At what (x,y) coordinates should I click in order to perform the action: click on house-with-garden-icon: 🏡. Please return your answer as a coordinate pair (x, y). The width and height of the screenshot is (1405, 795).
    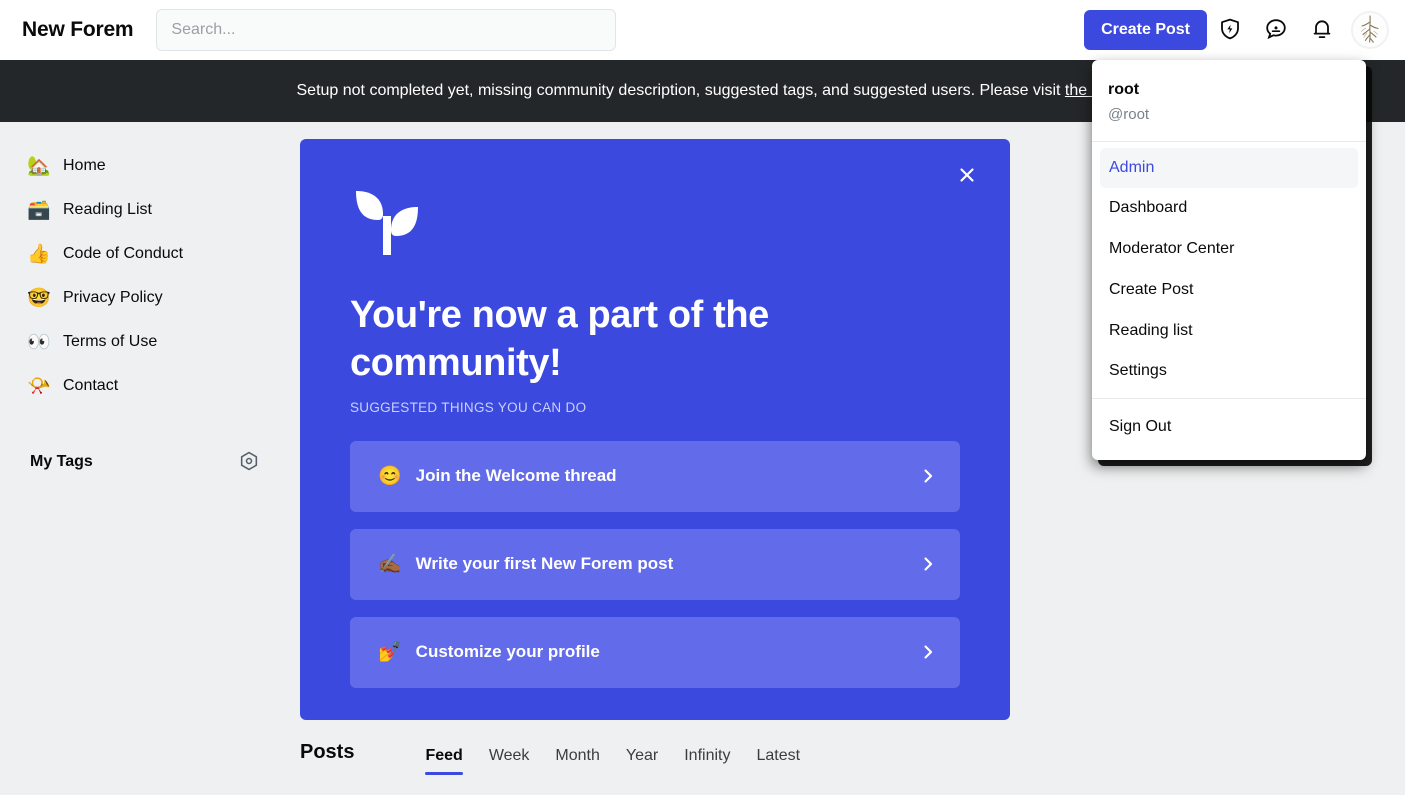
    Looking at the image, I should click on (39, 166).